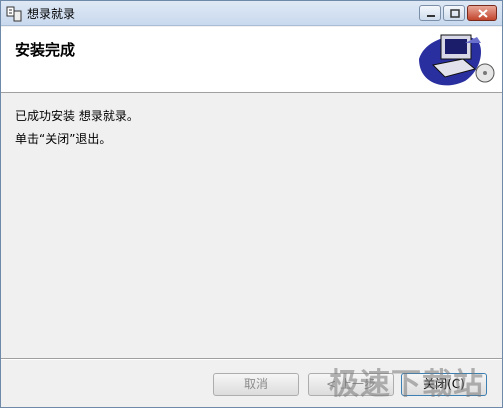 The image size is (503, 408). I want to click on minimize-button, so click(430, 13).